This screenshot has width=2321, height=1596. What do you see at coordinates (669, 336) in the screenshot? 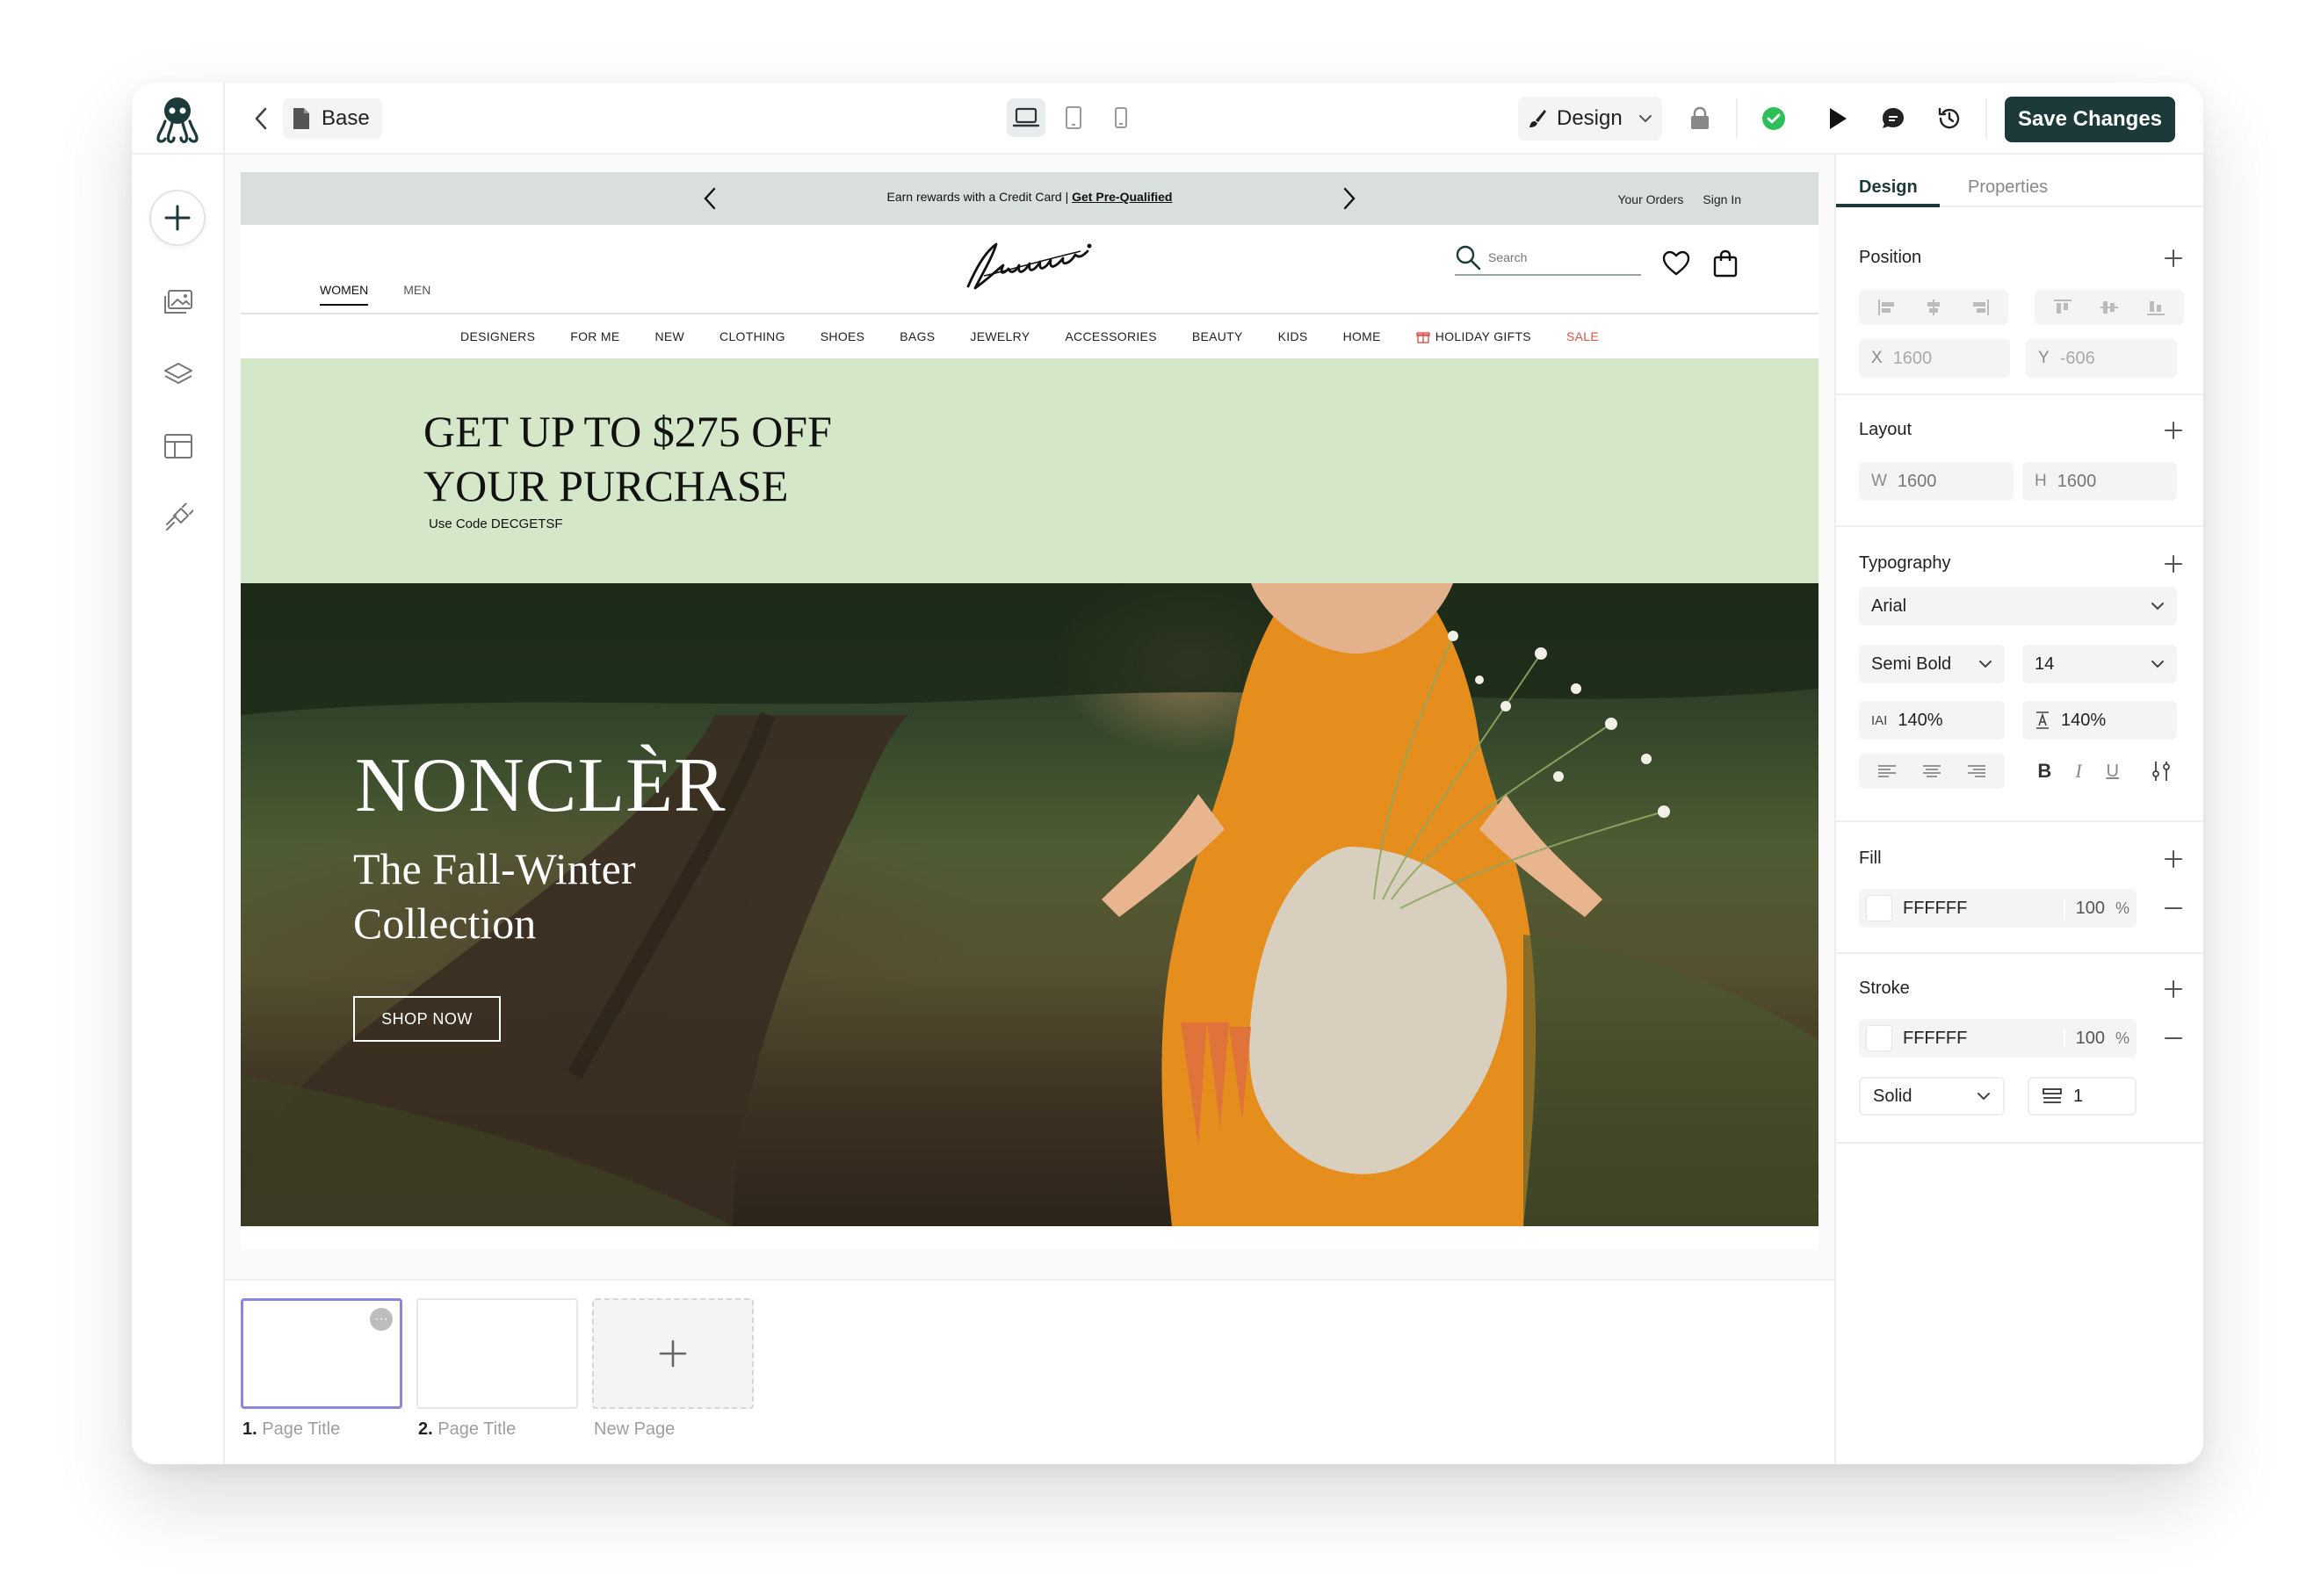
I see `nav-new: NEW` at bounding box center [669, 336].